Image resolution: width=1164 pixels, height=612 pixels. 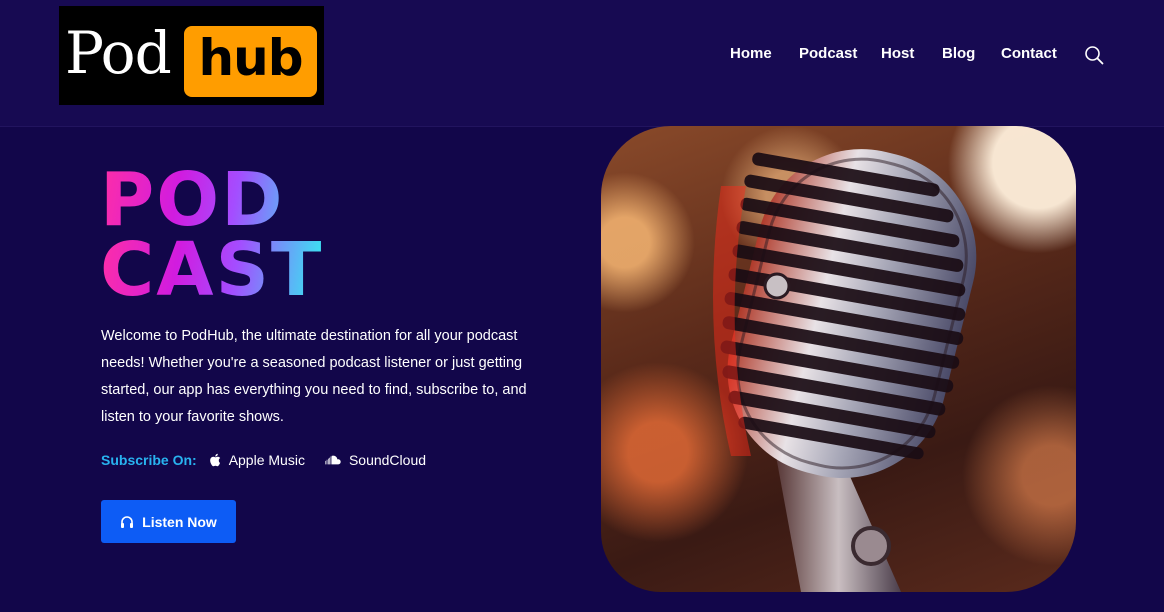 I want to click on apple-icon, so click(x=214, y=460).